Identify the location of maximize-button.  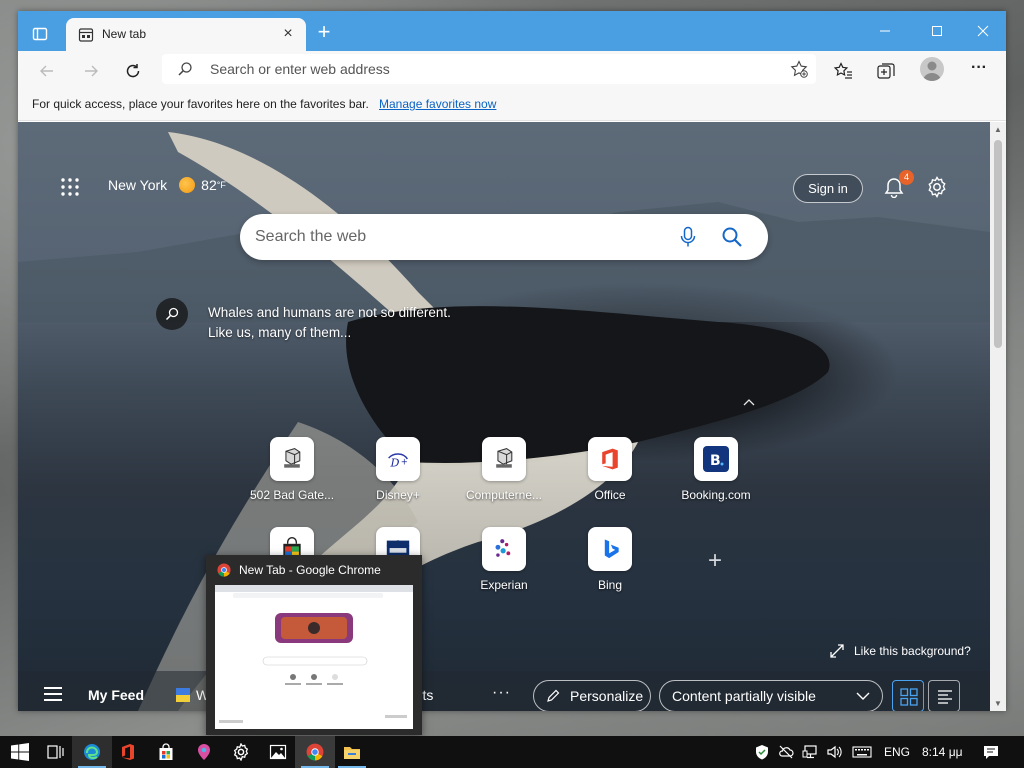
(937, 31).